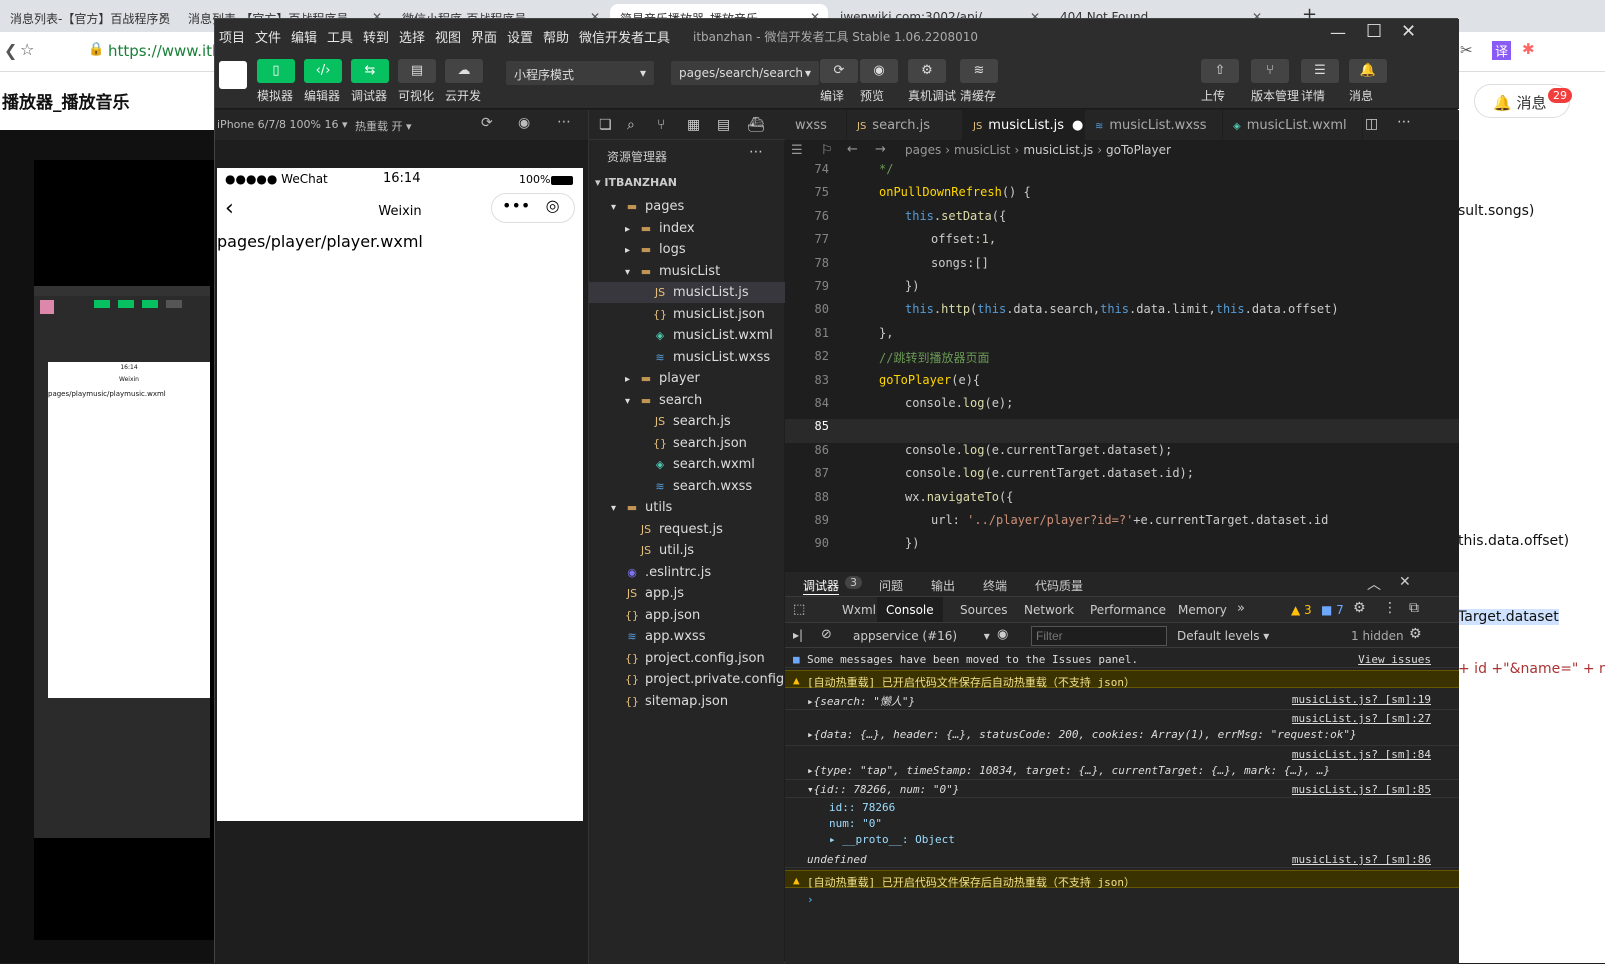 This screenshot has width=1605, height=964. Describe the element at coordinates (687, 701) in the screenshot. I see `tree-file: {} sitemap.json` at that location.